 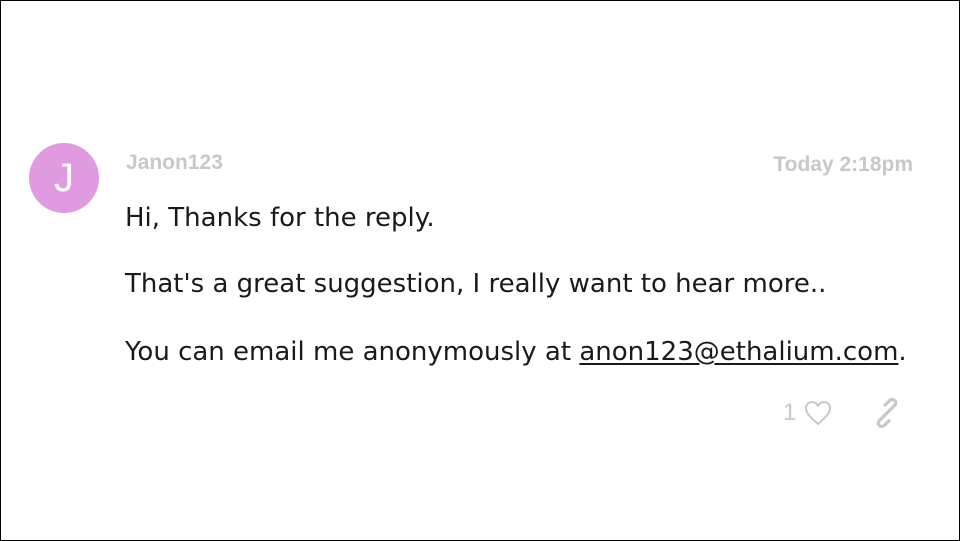 I want to click on comment-line-3-suffix: ., so click(x=902, y=352).